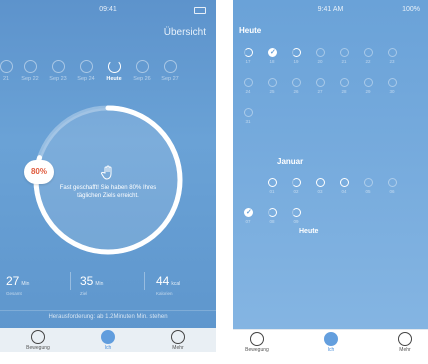 The image size is (428, 364). I want to click on status-time: 09:41, so click(108, 9).